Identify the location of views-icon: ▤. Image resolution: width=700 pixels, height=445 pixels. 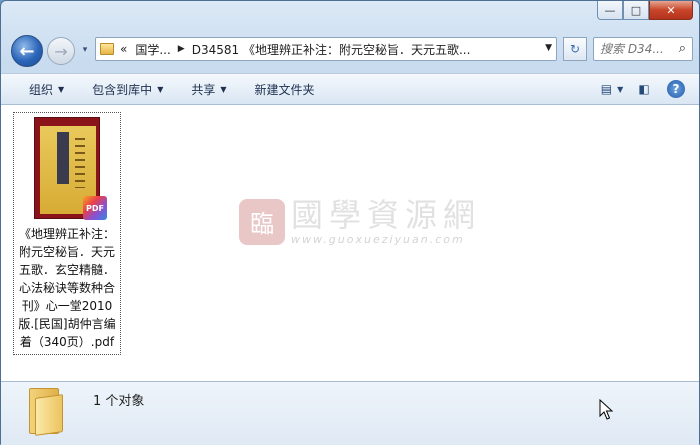
(606, 89).